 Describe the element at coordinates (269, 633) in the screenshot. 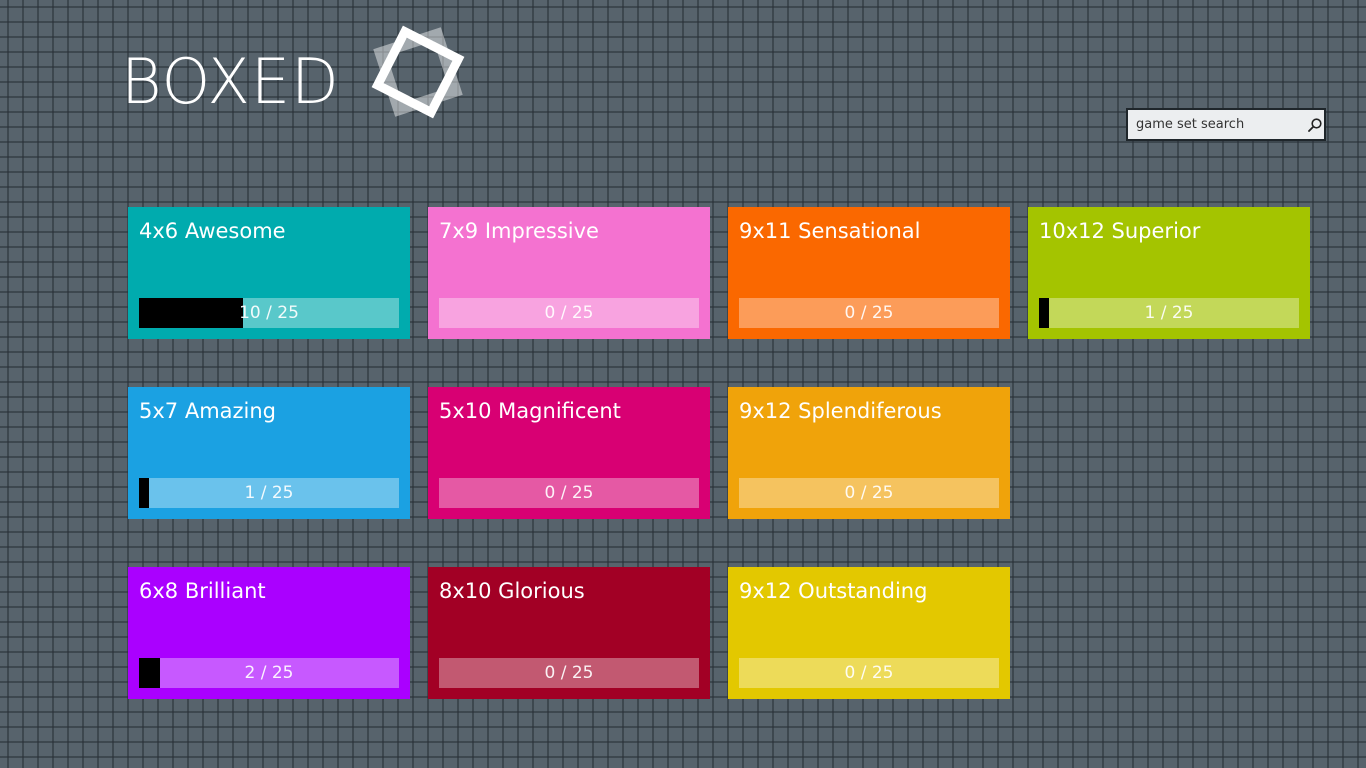

I see `game-set-tile: 6x8 Brilliant 2 / 25` at that location.